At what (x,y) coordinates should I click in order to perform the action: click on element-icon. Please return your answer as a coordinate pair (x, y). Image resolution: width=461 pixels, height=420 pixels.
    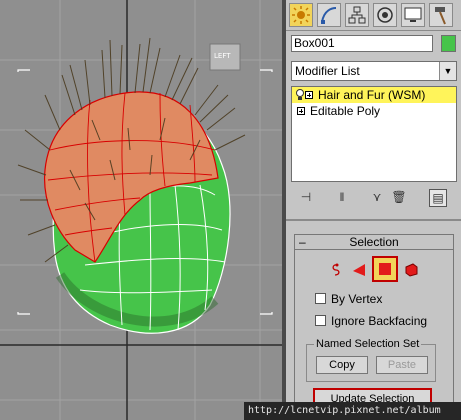
    Looking at the image, I should click on (411, 269).